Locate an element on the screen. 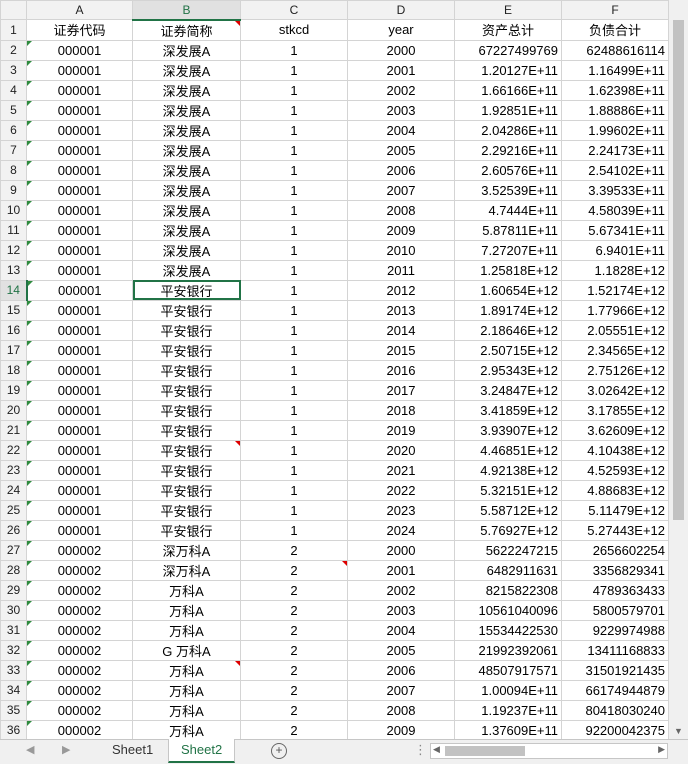 The height and width of the screenshot is (764, 688). cell: 2017 is located at coordinates (401, 390).